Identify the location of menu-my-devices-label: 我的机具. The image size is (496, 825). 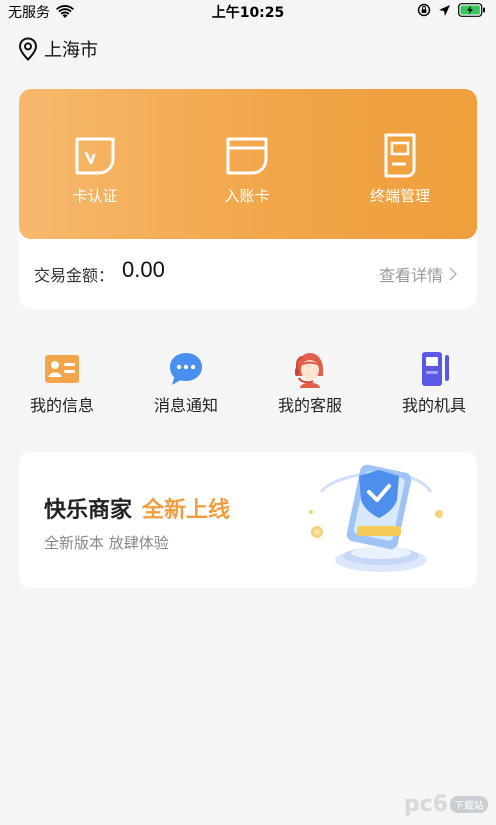
(433, 405).